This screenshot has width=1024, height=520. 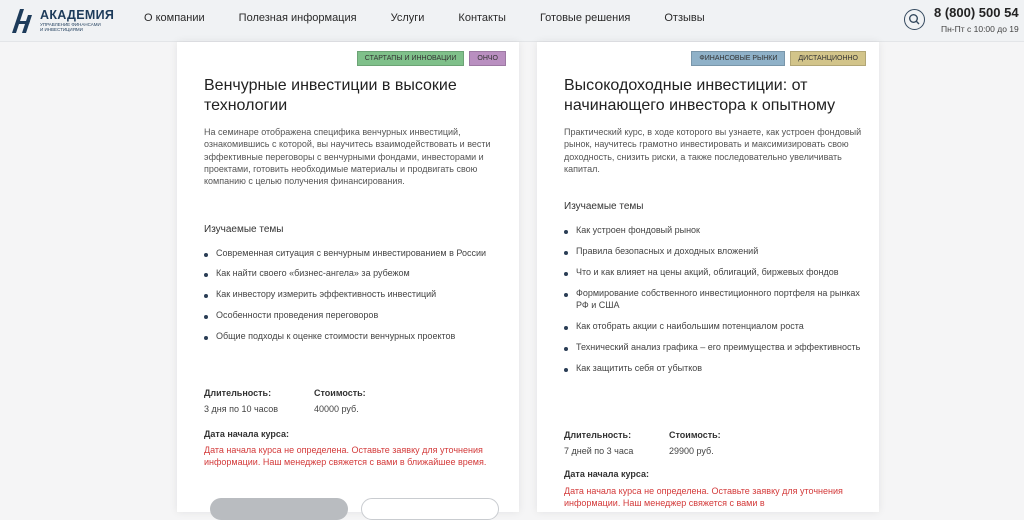 I want to click on nav-reviews: Отзывы, so click(x=684, y=18).